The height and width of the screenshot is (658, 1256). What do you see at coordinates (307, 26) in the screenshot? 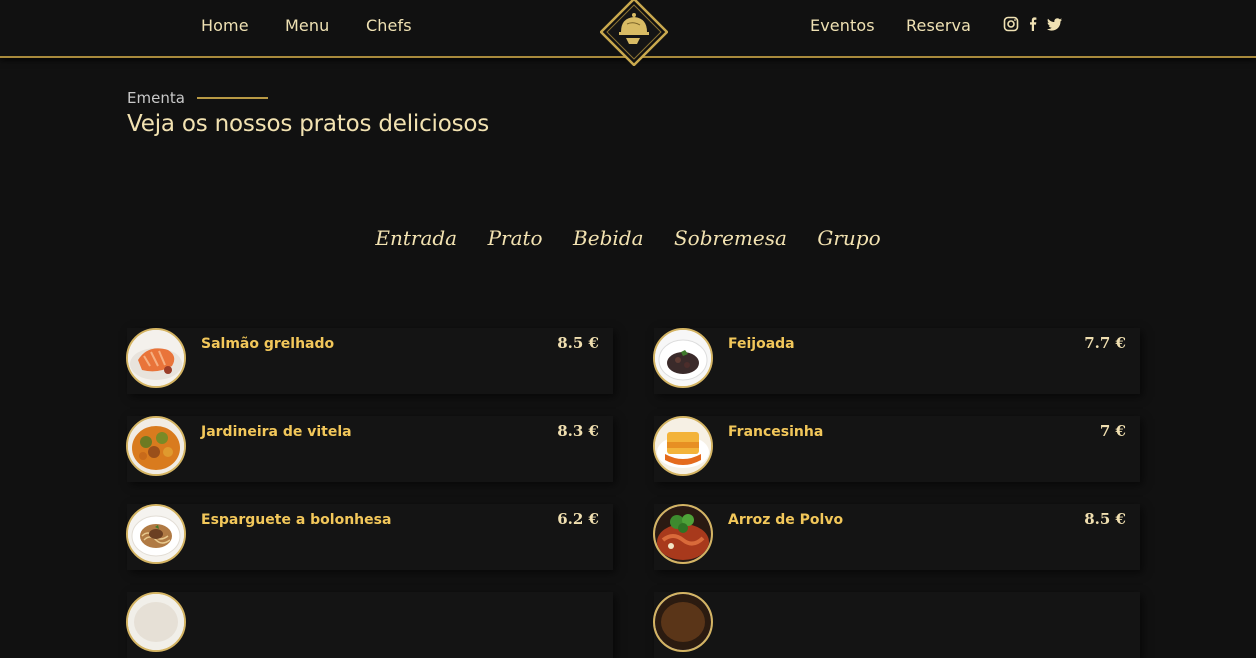
I see `nav-menu-link: Menu` at bounding box center [307, 26].